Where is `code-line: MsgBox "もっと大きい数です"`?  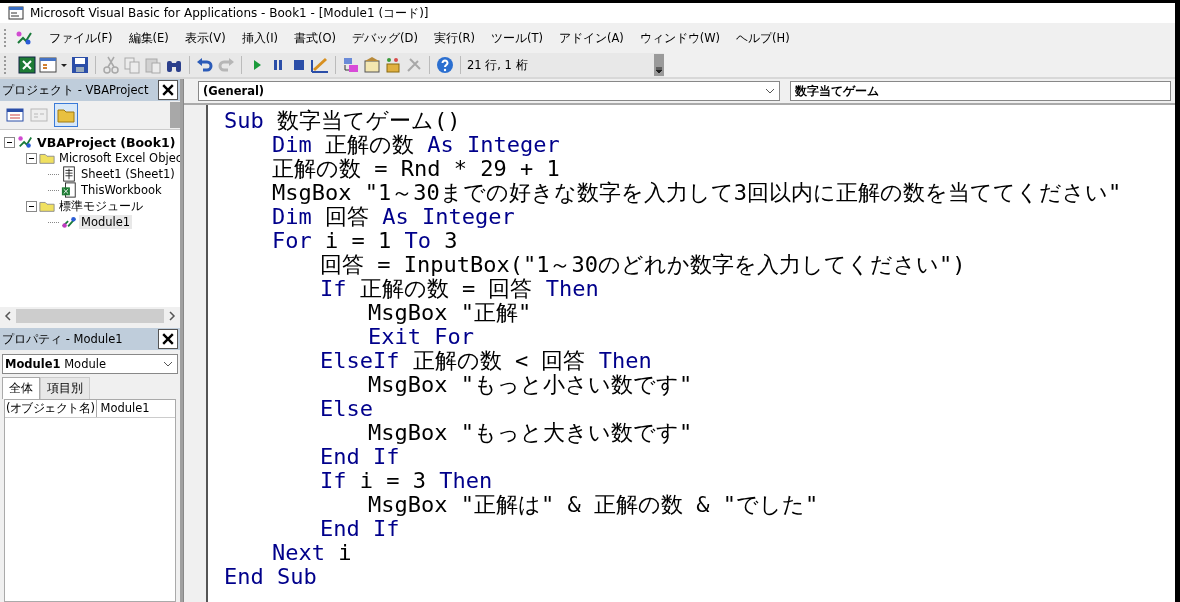 code-line: MsgBox "もっと大きい数です" is located at coordinates (530, 432).